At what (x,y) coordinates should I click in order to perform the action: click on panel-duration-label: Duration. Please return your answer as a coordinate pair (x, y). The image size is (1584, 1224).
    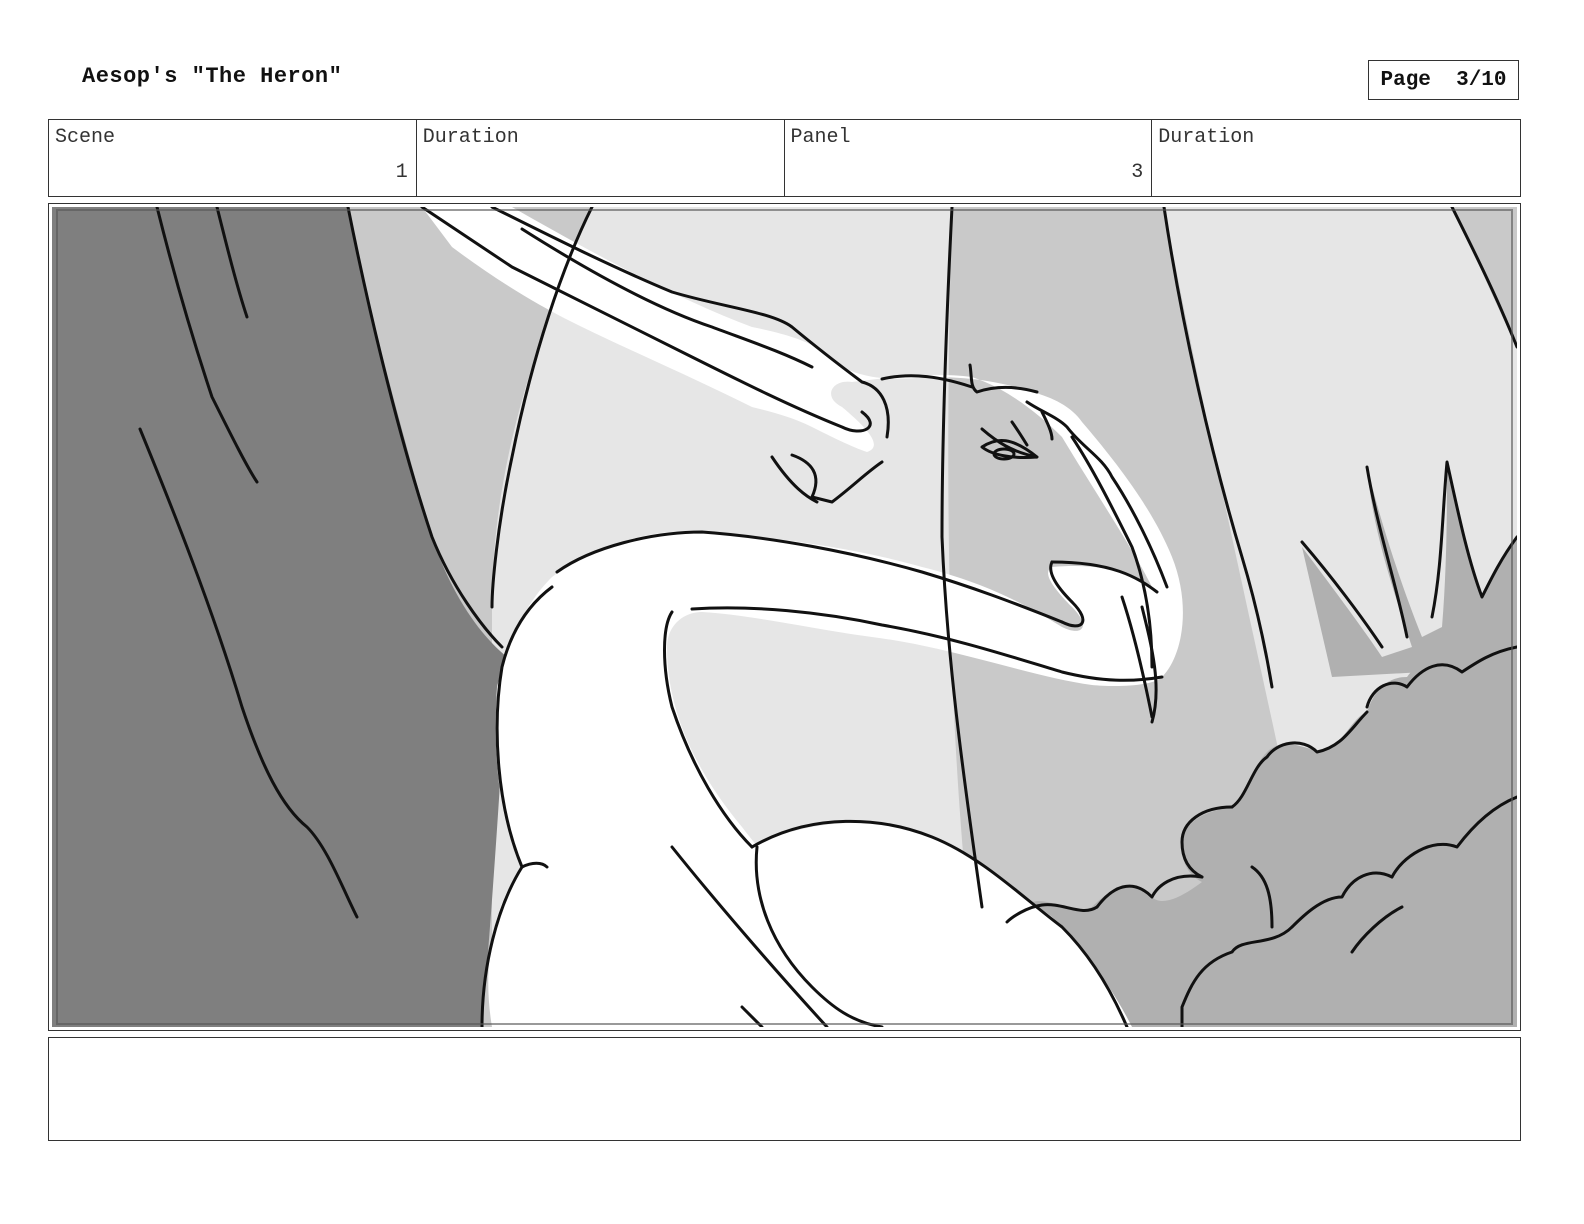
    Looking at the image, I should click on (1206, 137).